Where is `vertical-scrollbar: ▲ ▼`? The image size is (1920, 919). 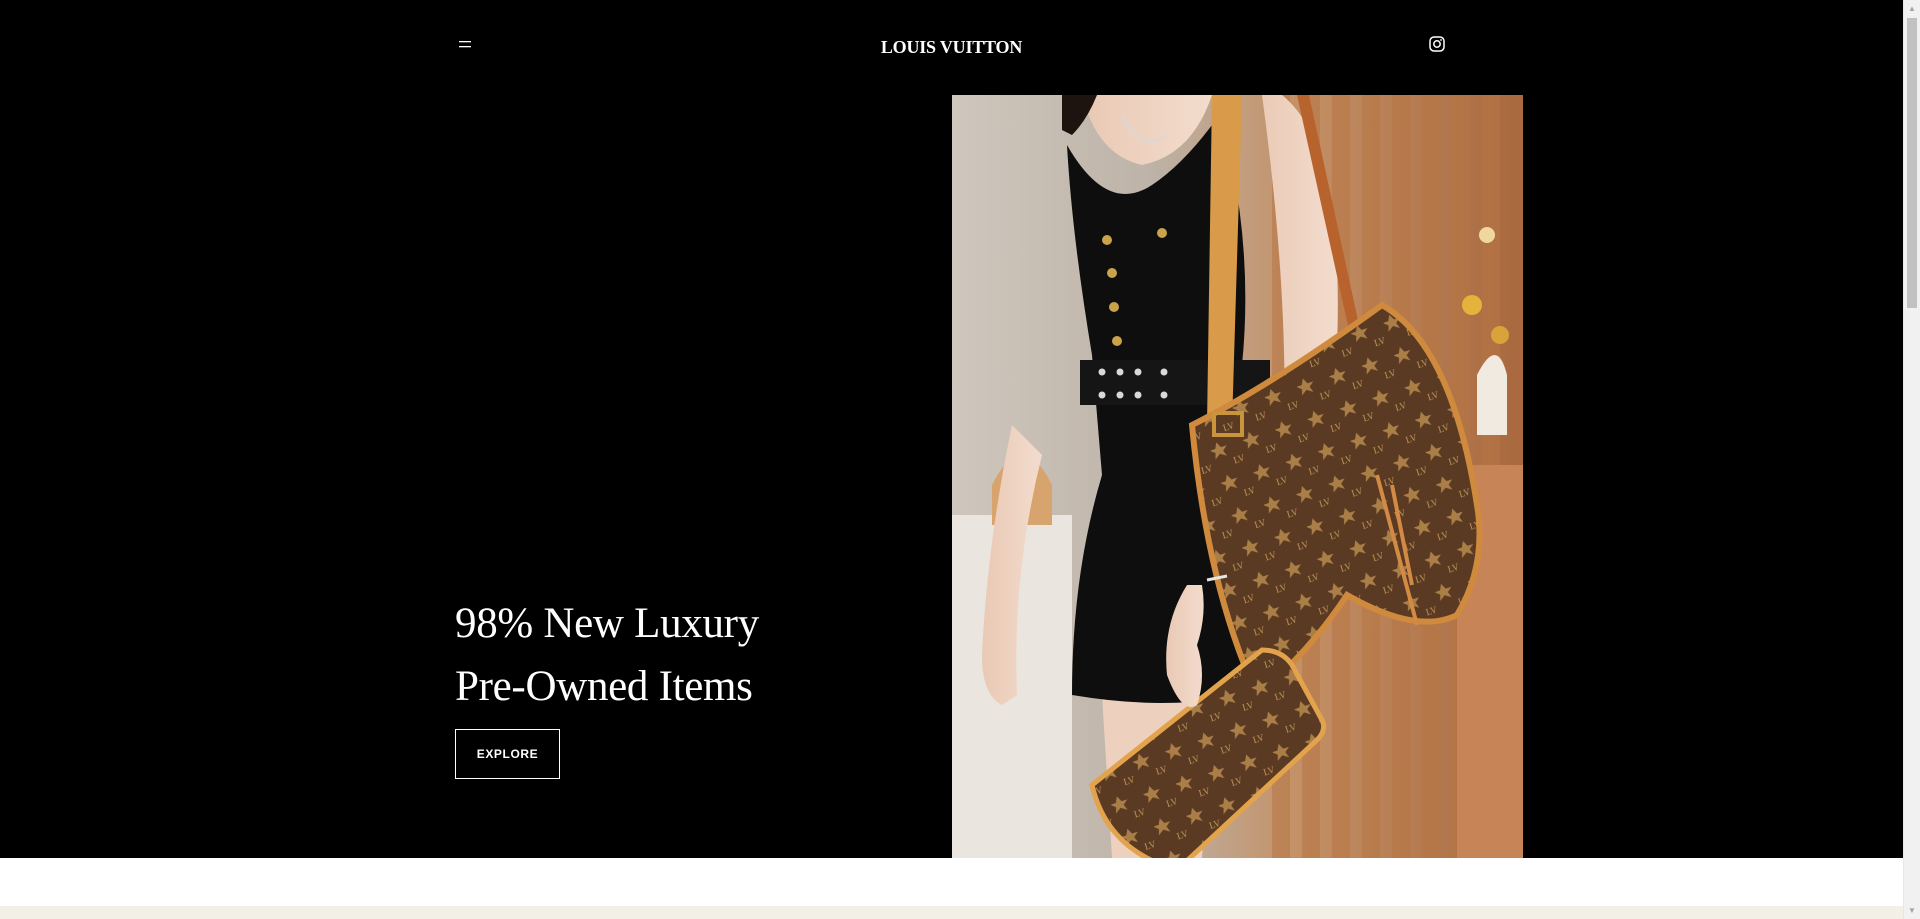
vertical-scrollbar: ▲ ▼ is located at coordinates (1911, 459).